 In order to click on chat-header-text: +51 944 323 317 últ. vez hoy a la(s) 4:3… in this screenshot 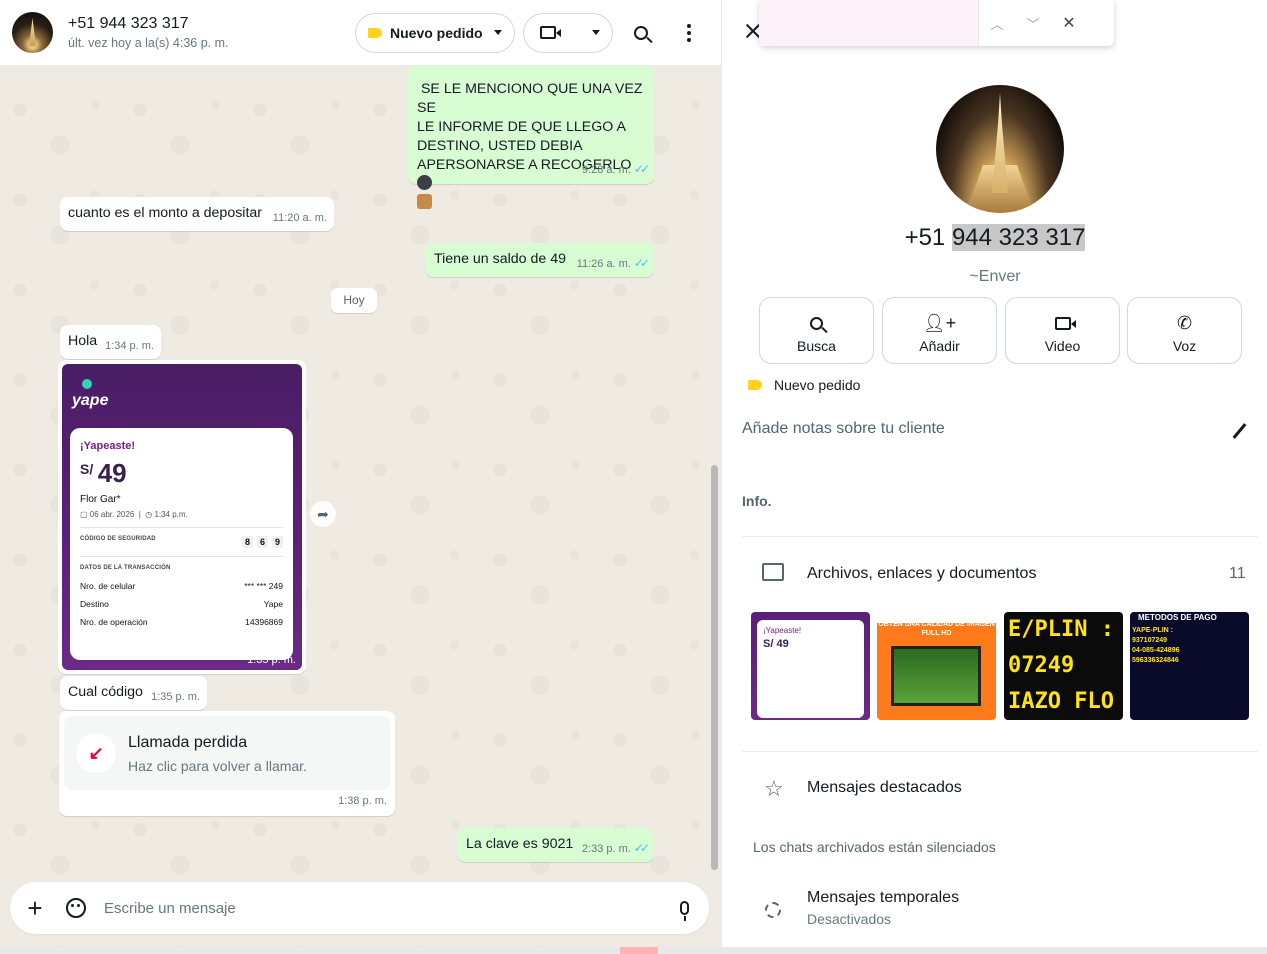, I will do `click(211, 32)`.